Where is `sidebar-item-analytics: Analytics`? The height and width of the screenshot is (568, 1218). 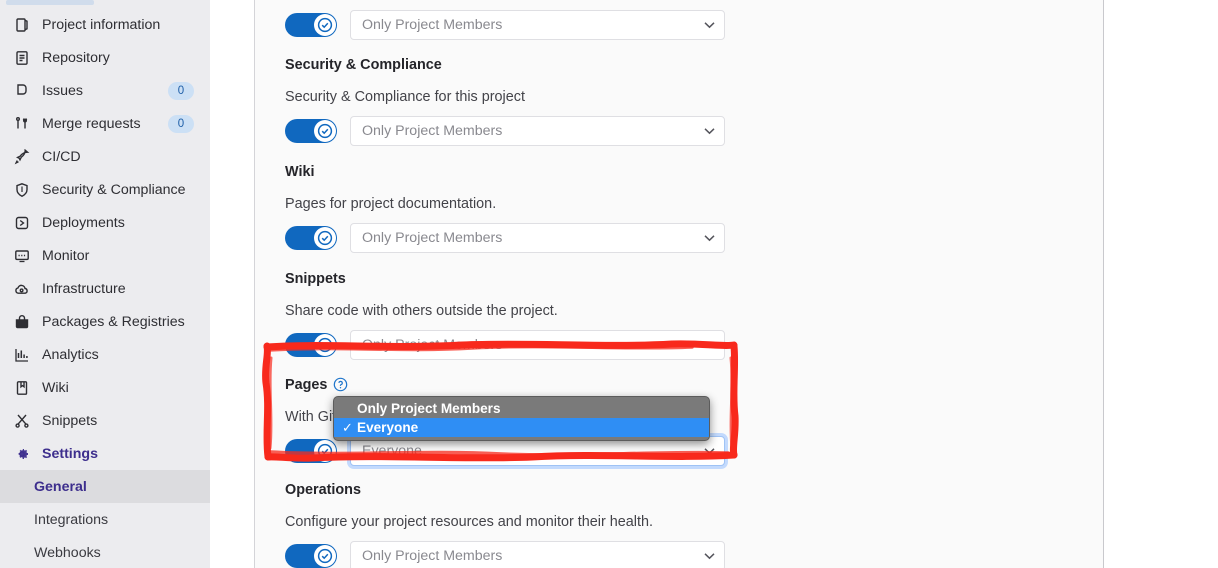 sidebar-item-analytics: Analytics is located at coordinates (105, 354).